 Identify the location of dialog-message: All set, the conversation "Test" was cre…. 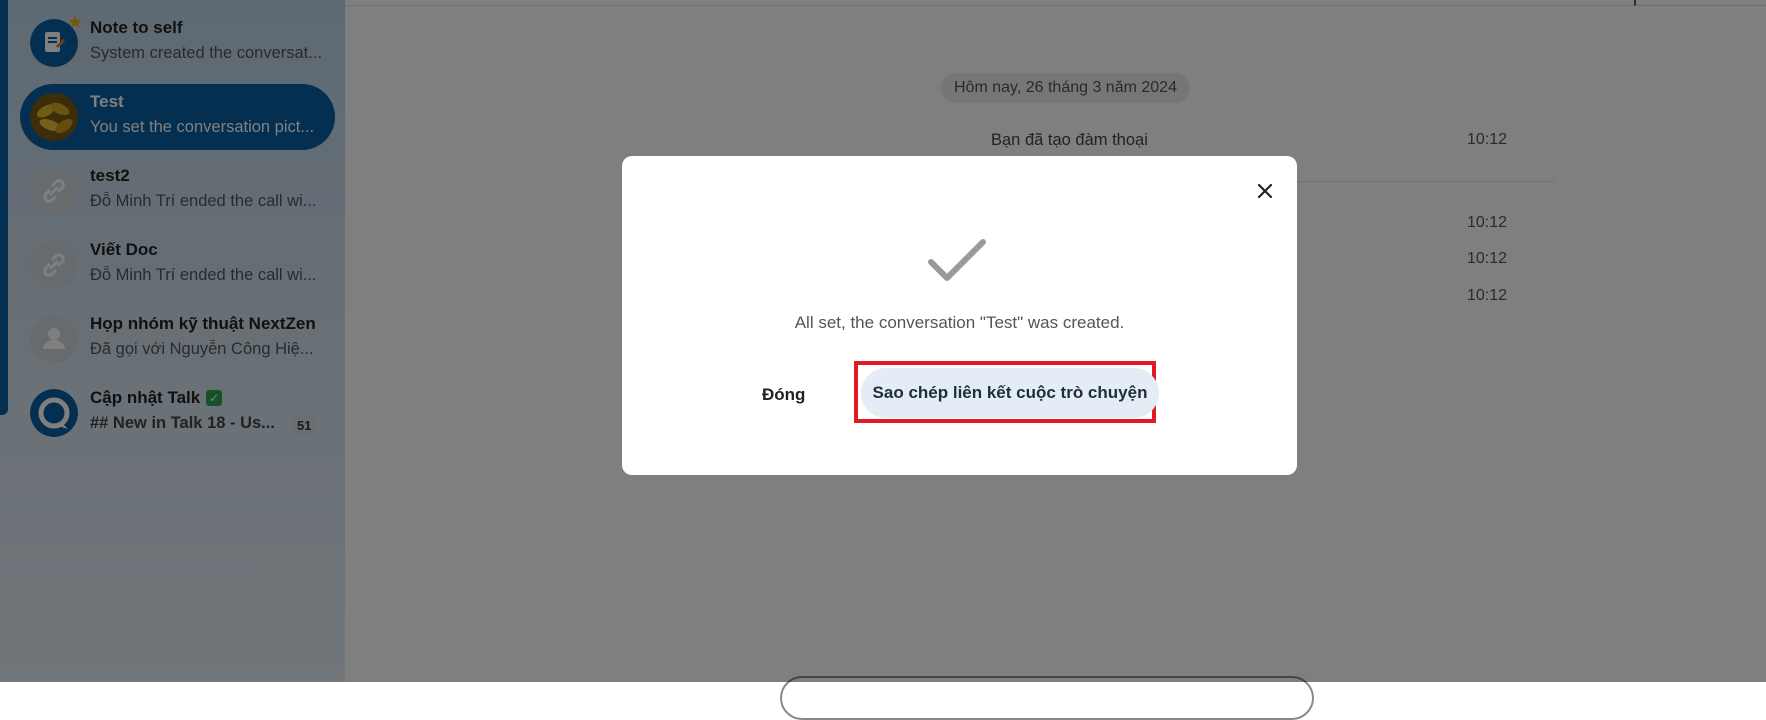
(959, 322).